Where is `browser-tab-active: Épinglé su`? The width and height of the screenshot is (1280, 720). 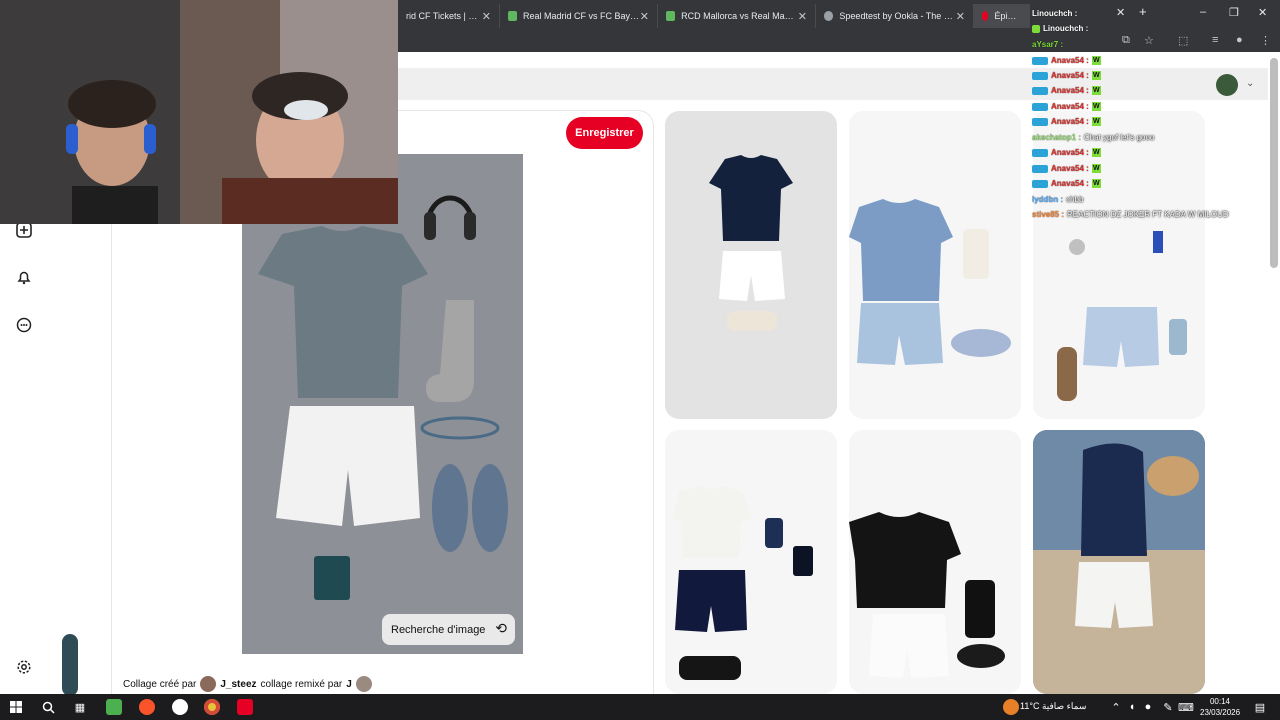 browser-tab-active: Épinglé su is located at coordinates (1002, 16).